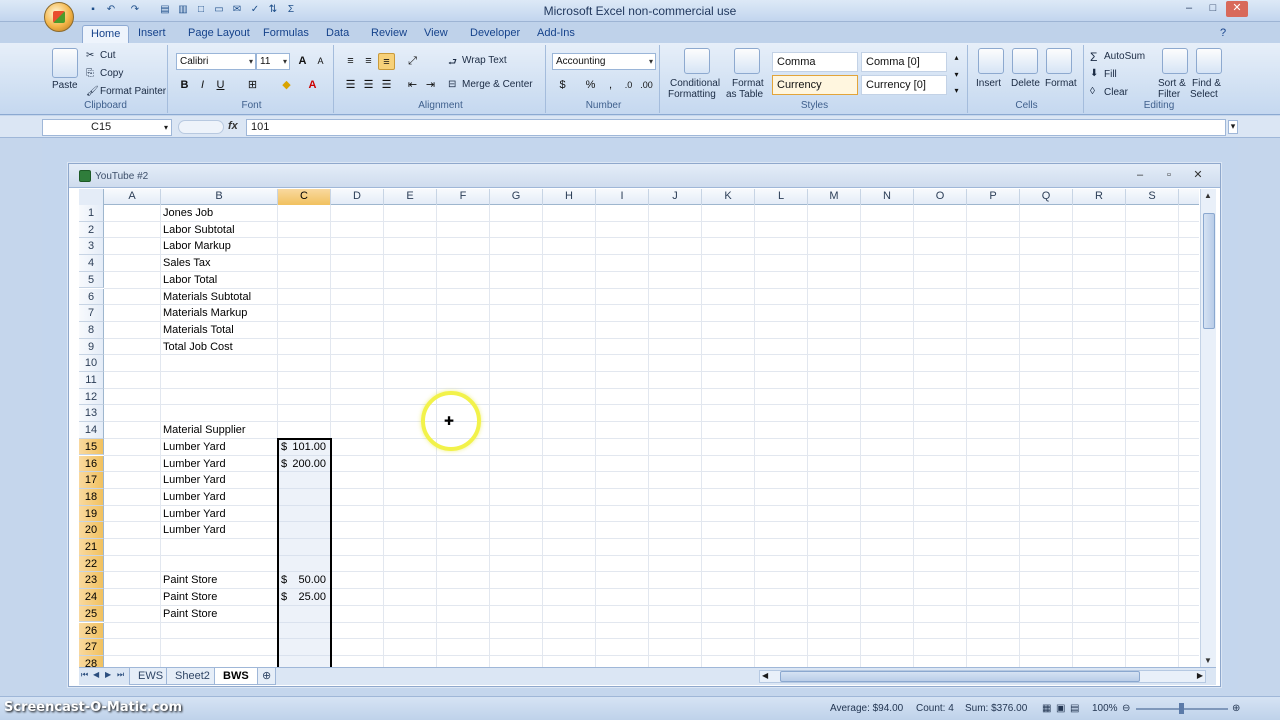 The image size is (1280, 720). Describe the element at coordinates (91, 230) in the screenshot. I see `row-header: 2` at that location.